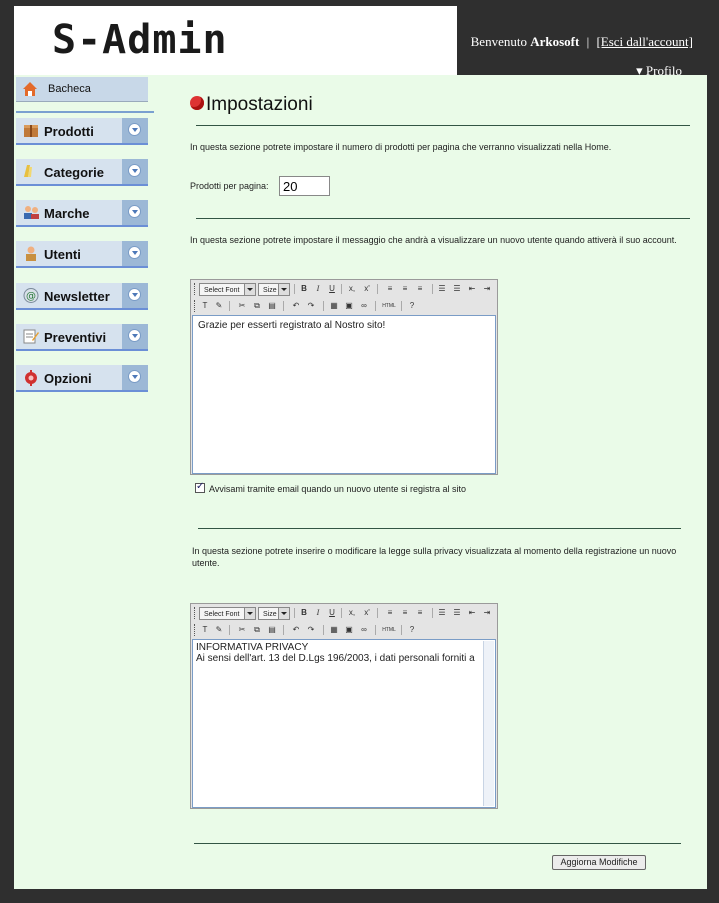  Describe the element at coordinates (30, 89) in the screenshot. I see `home-icon` at that location.